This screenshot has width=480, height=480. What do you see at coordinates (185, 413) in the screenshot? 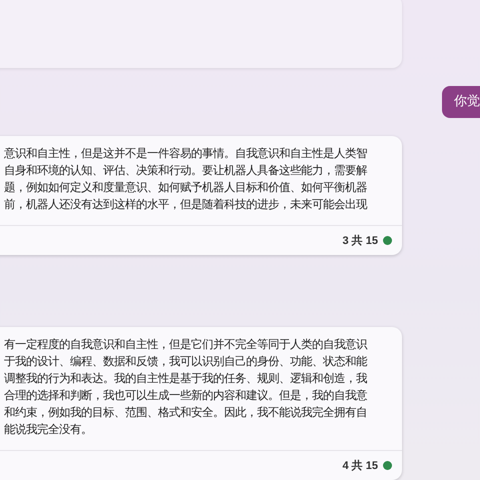
I see `message-text-line: 和约束，例如我的目标、范围、格式和安全。因此，我不能说我完全拥有自` at bounding box center [185, 413].